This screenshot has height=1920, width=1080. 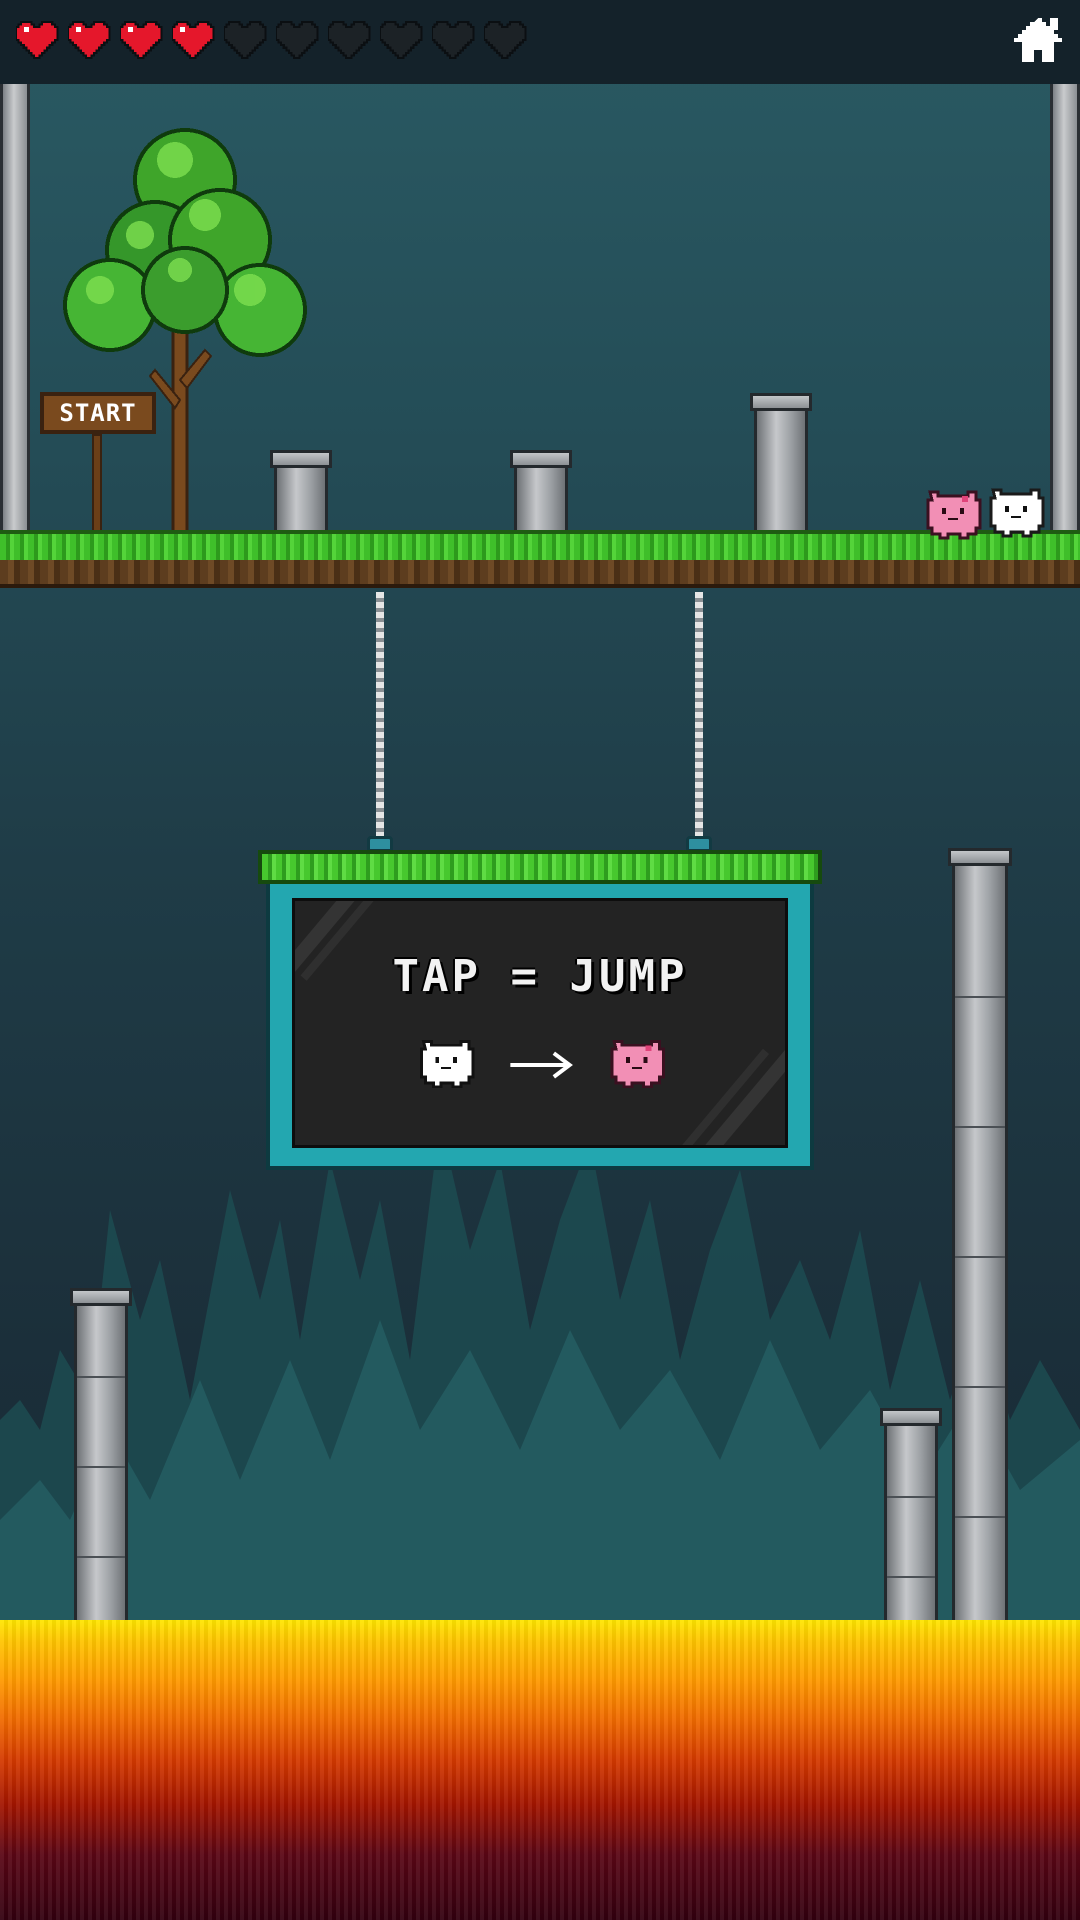 I want to click on right-wall-pillar, so click(x=1065, y=319).